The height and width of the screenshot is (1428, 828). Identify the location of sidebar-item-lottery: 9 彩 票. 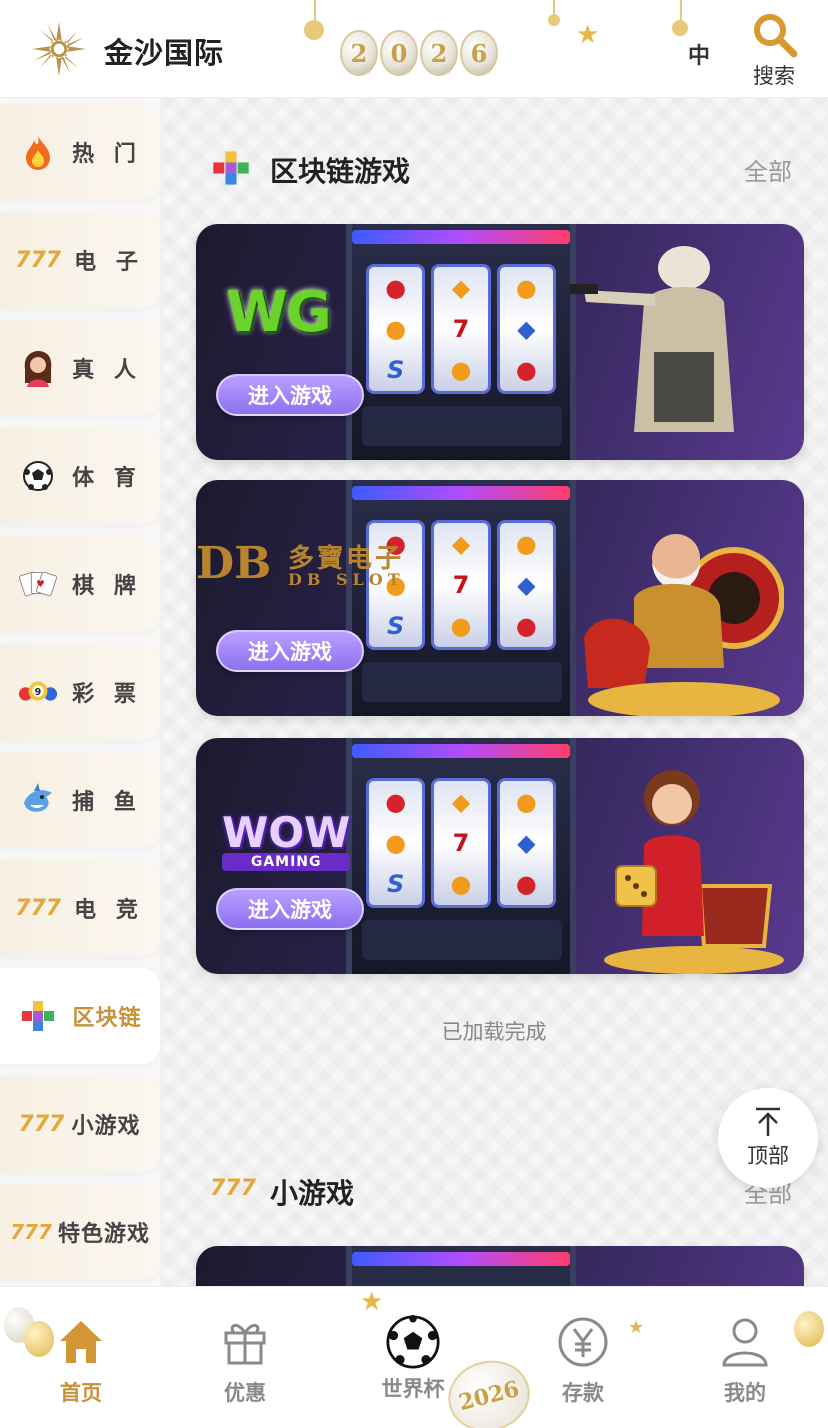
(80, 692).